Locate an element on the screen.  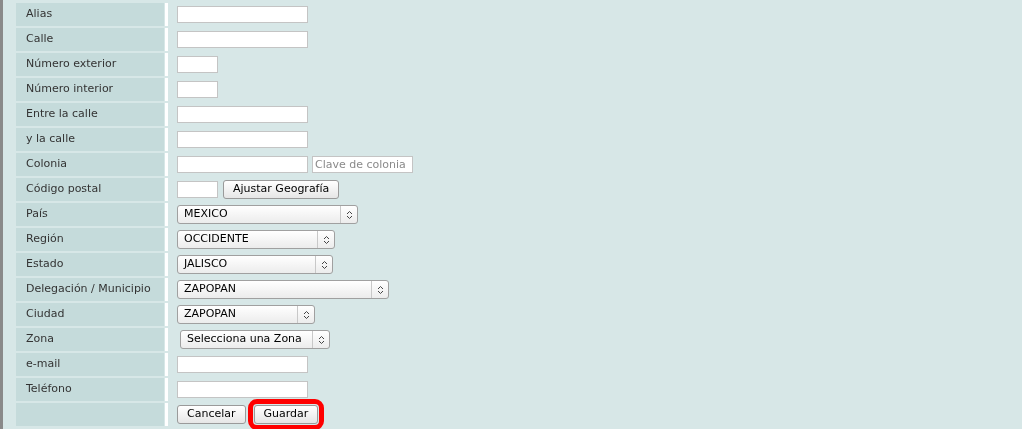
label-cell: Teléfono is located at coordinates (90, 389).